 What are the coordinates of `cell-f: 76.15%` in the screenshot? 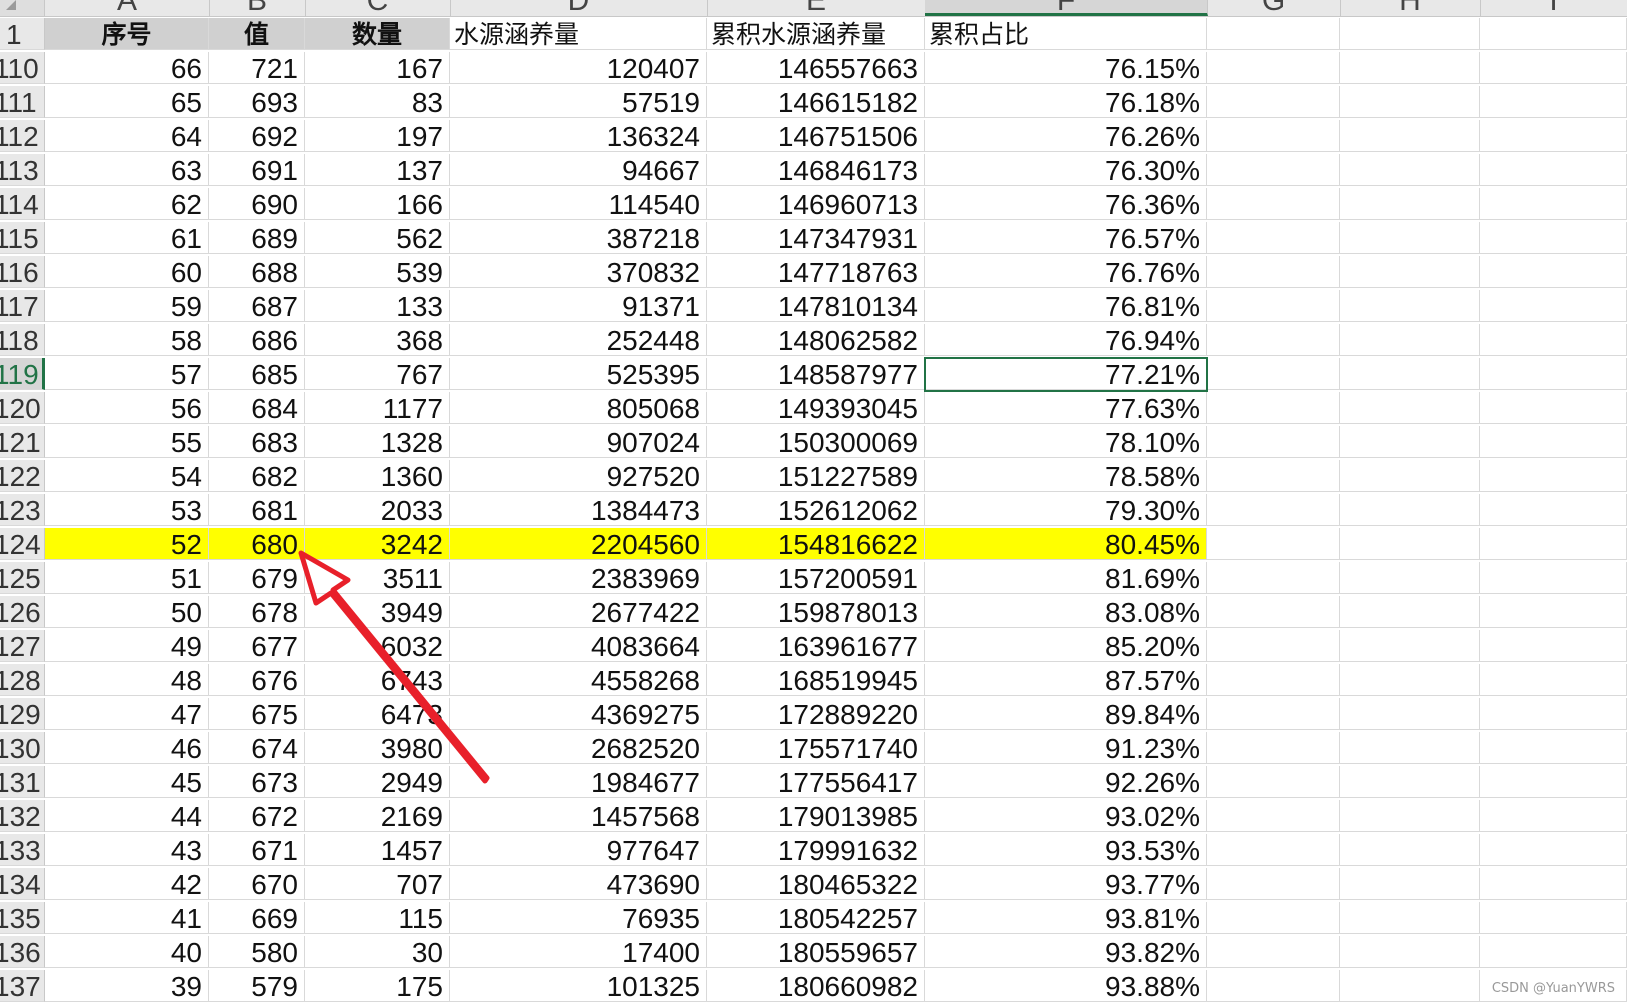 It's located at (1066, 68).